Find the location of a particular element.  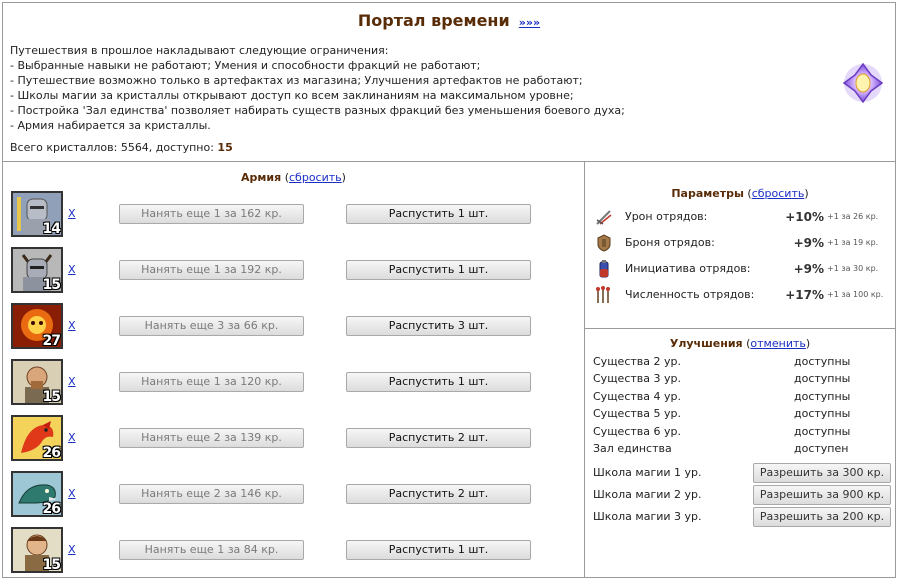

initiative-icon is located at coordinates (604, 269).